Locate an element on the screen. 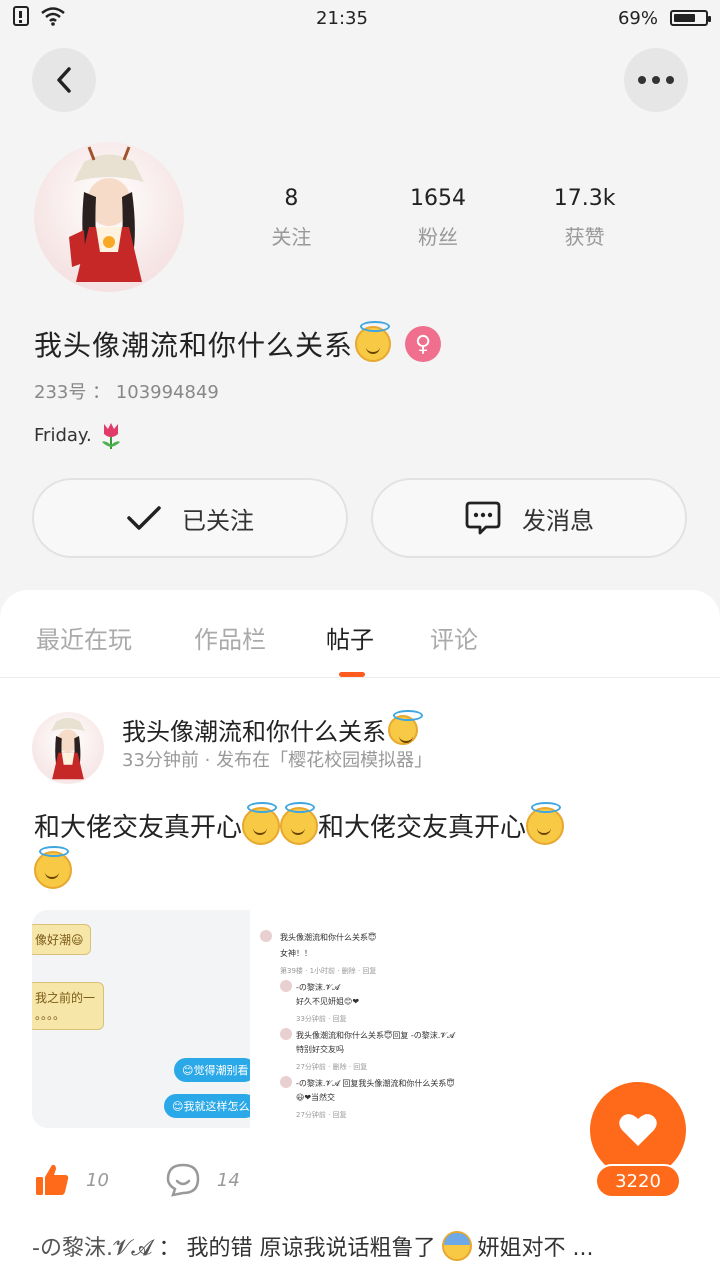 The image size is (720, 1280). chat-bubble: 我之前的一 。。。。 is located at coordinates (68, 1006).